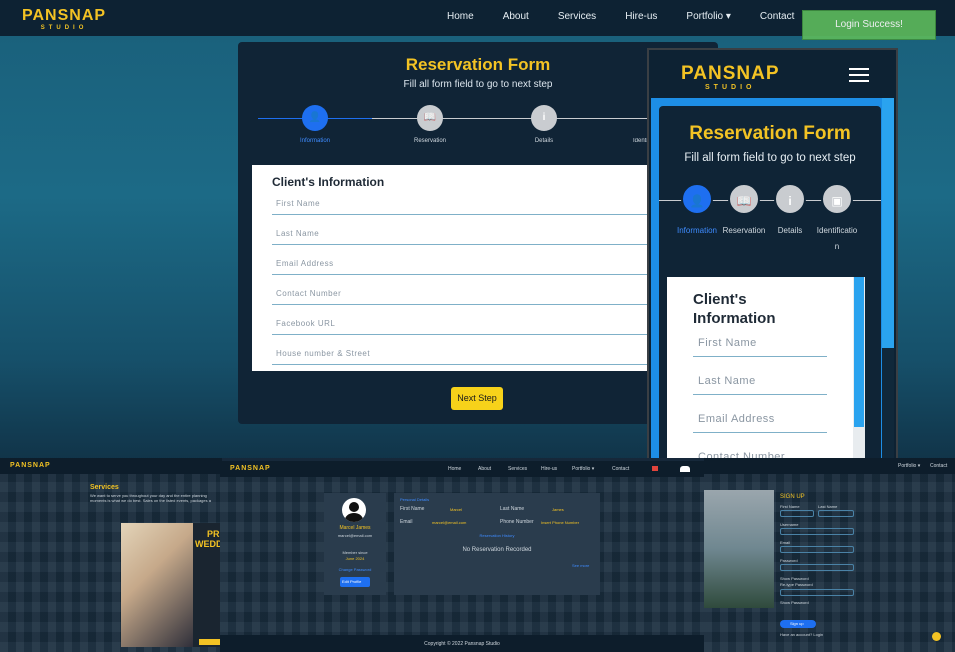  Describe the element at coordinates (760, 421) in the screenshot. I see `mobile-email-field: Email Address` at that location.